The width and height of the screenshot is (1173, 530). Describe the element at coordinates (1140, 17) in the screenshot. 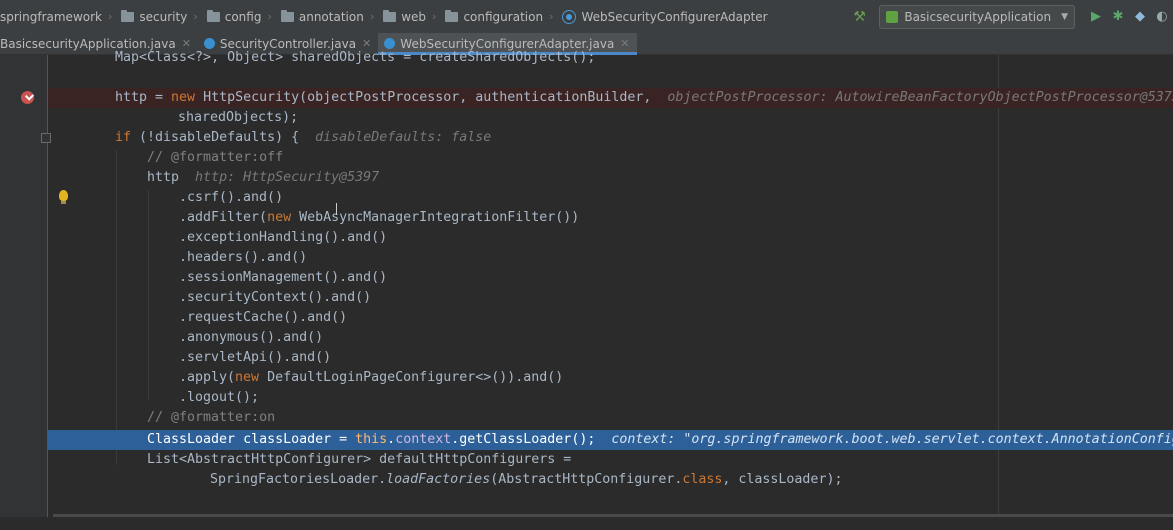

I see `coverage-icon: ◆` at that location.